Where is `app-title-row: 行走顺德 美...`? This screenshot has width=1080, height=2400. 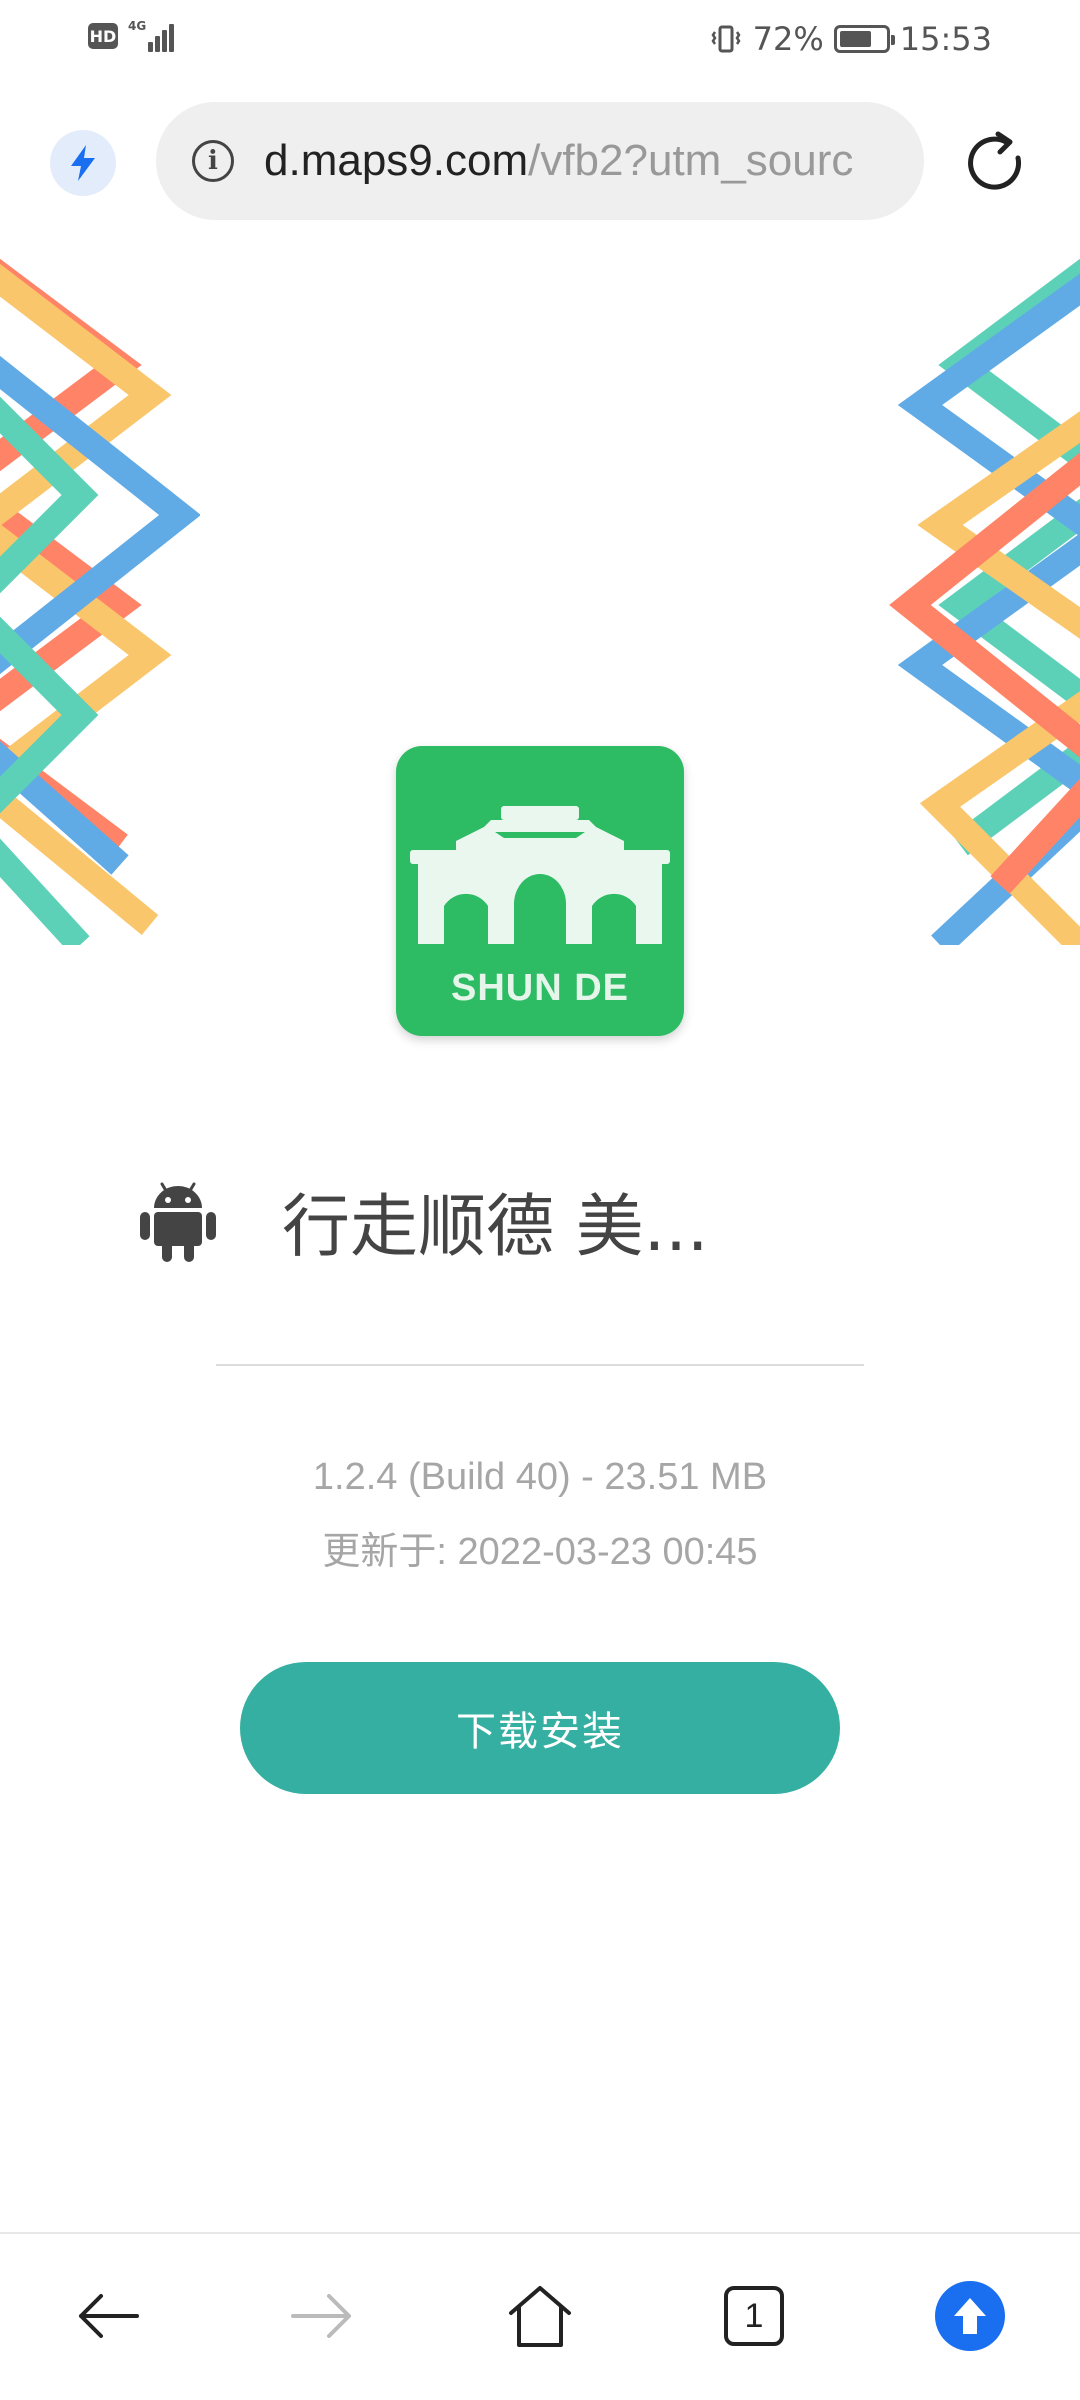 app-title-row: 行走顺德 美... is located at coordinates (540, 1220).